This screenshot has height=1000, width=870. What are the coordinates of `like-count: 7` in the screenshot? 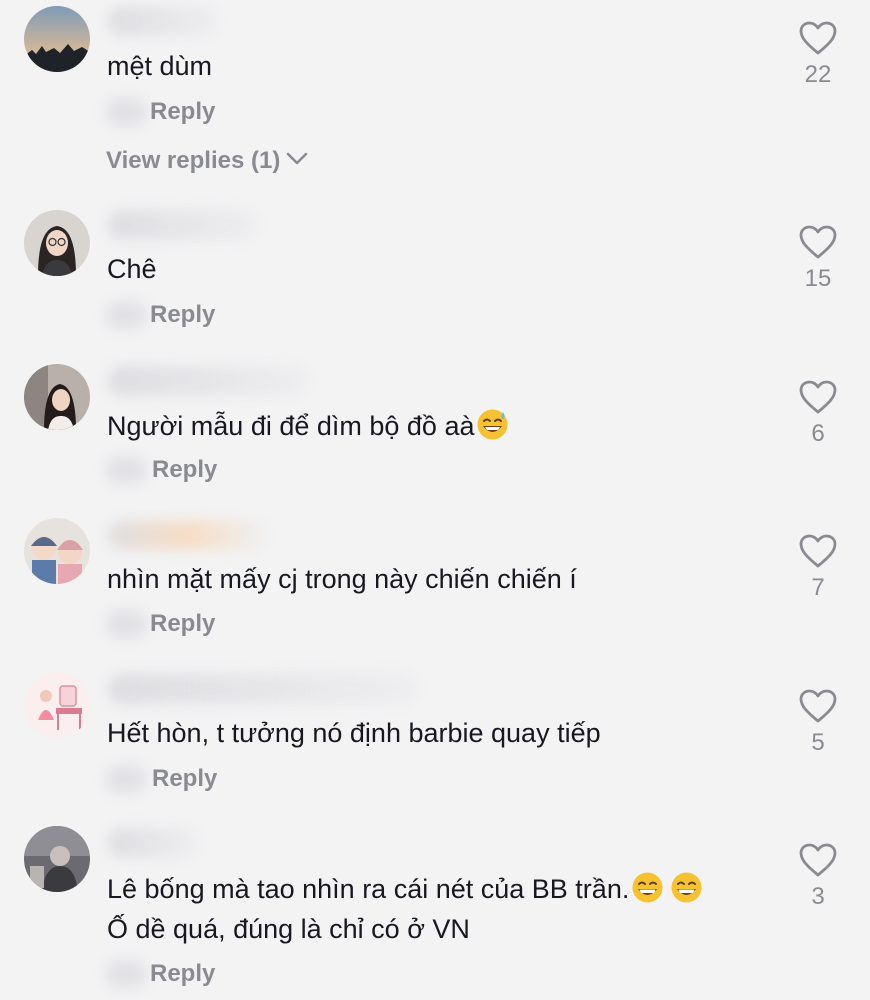 It's located at (818, 587).